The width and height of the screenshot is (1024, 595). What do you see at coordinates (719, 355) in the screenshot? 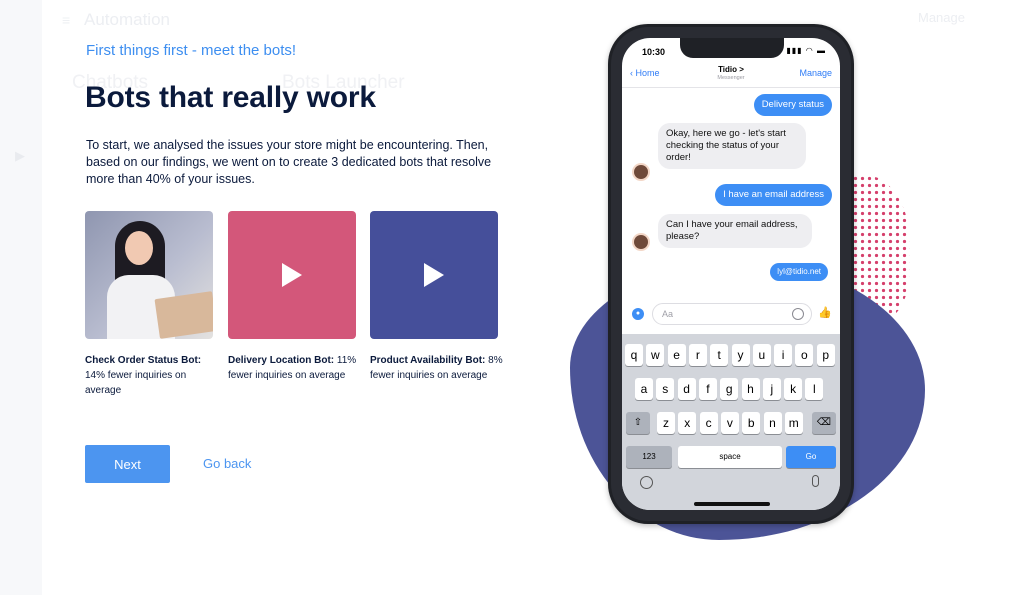
I see `key-t: t` at bounding box center [719, 355].